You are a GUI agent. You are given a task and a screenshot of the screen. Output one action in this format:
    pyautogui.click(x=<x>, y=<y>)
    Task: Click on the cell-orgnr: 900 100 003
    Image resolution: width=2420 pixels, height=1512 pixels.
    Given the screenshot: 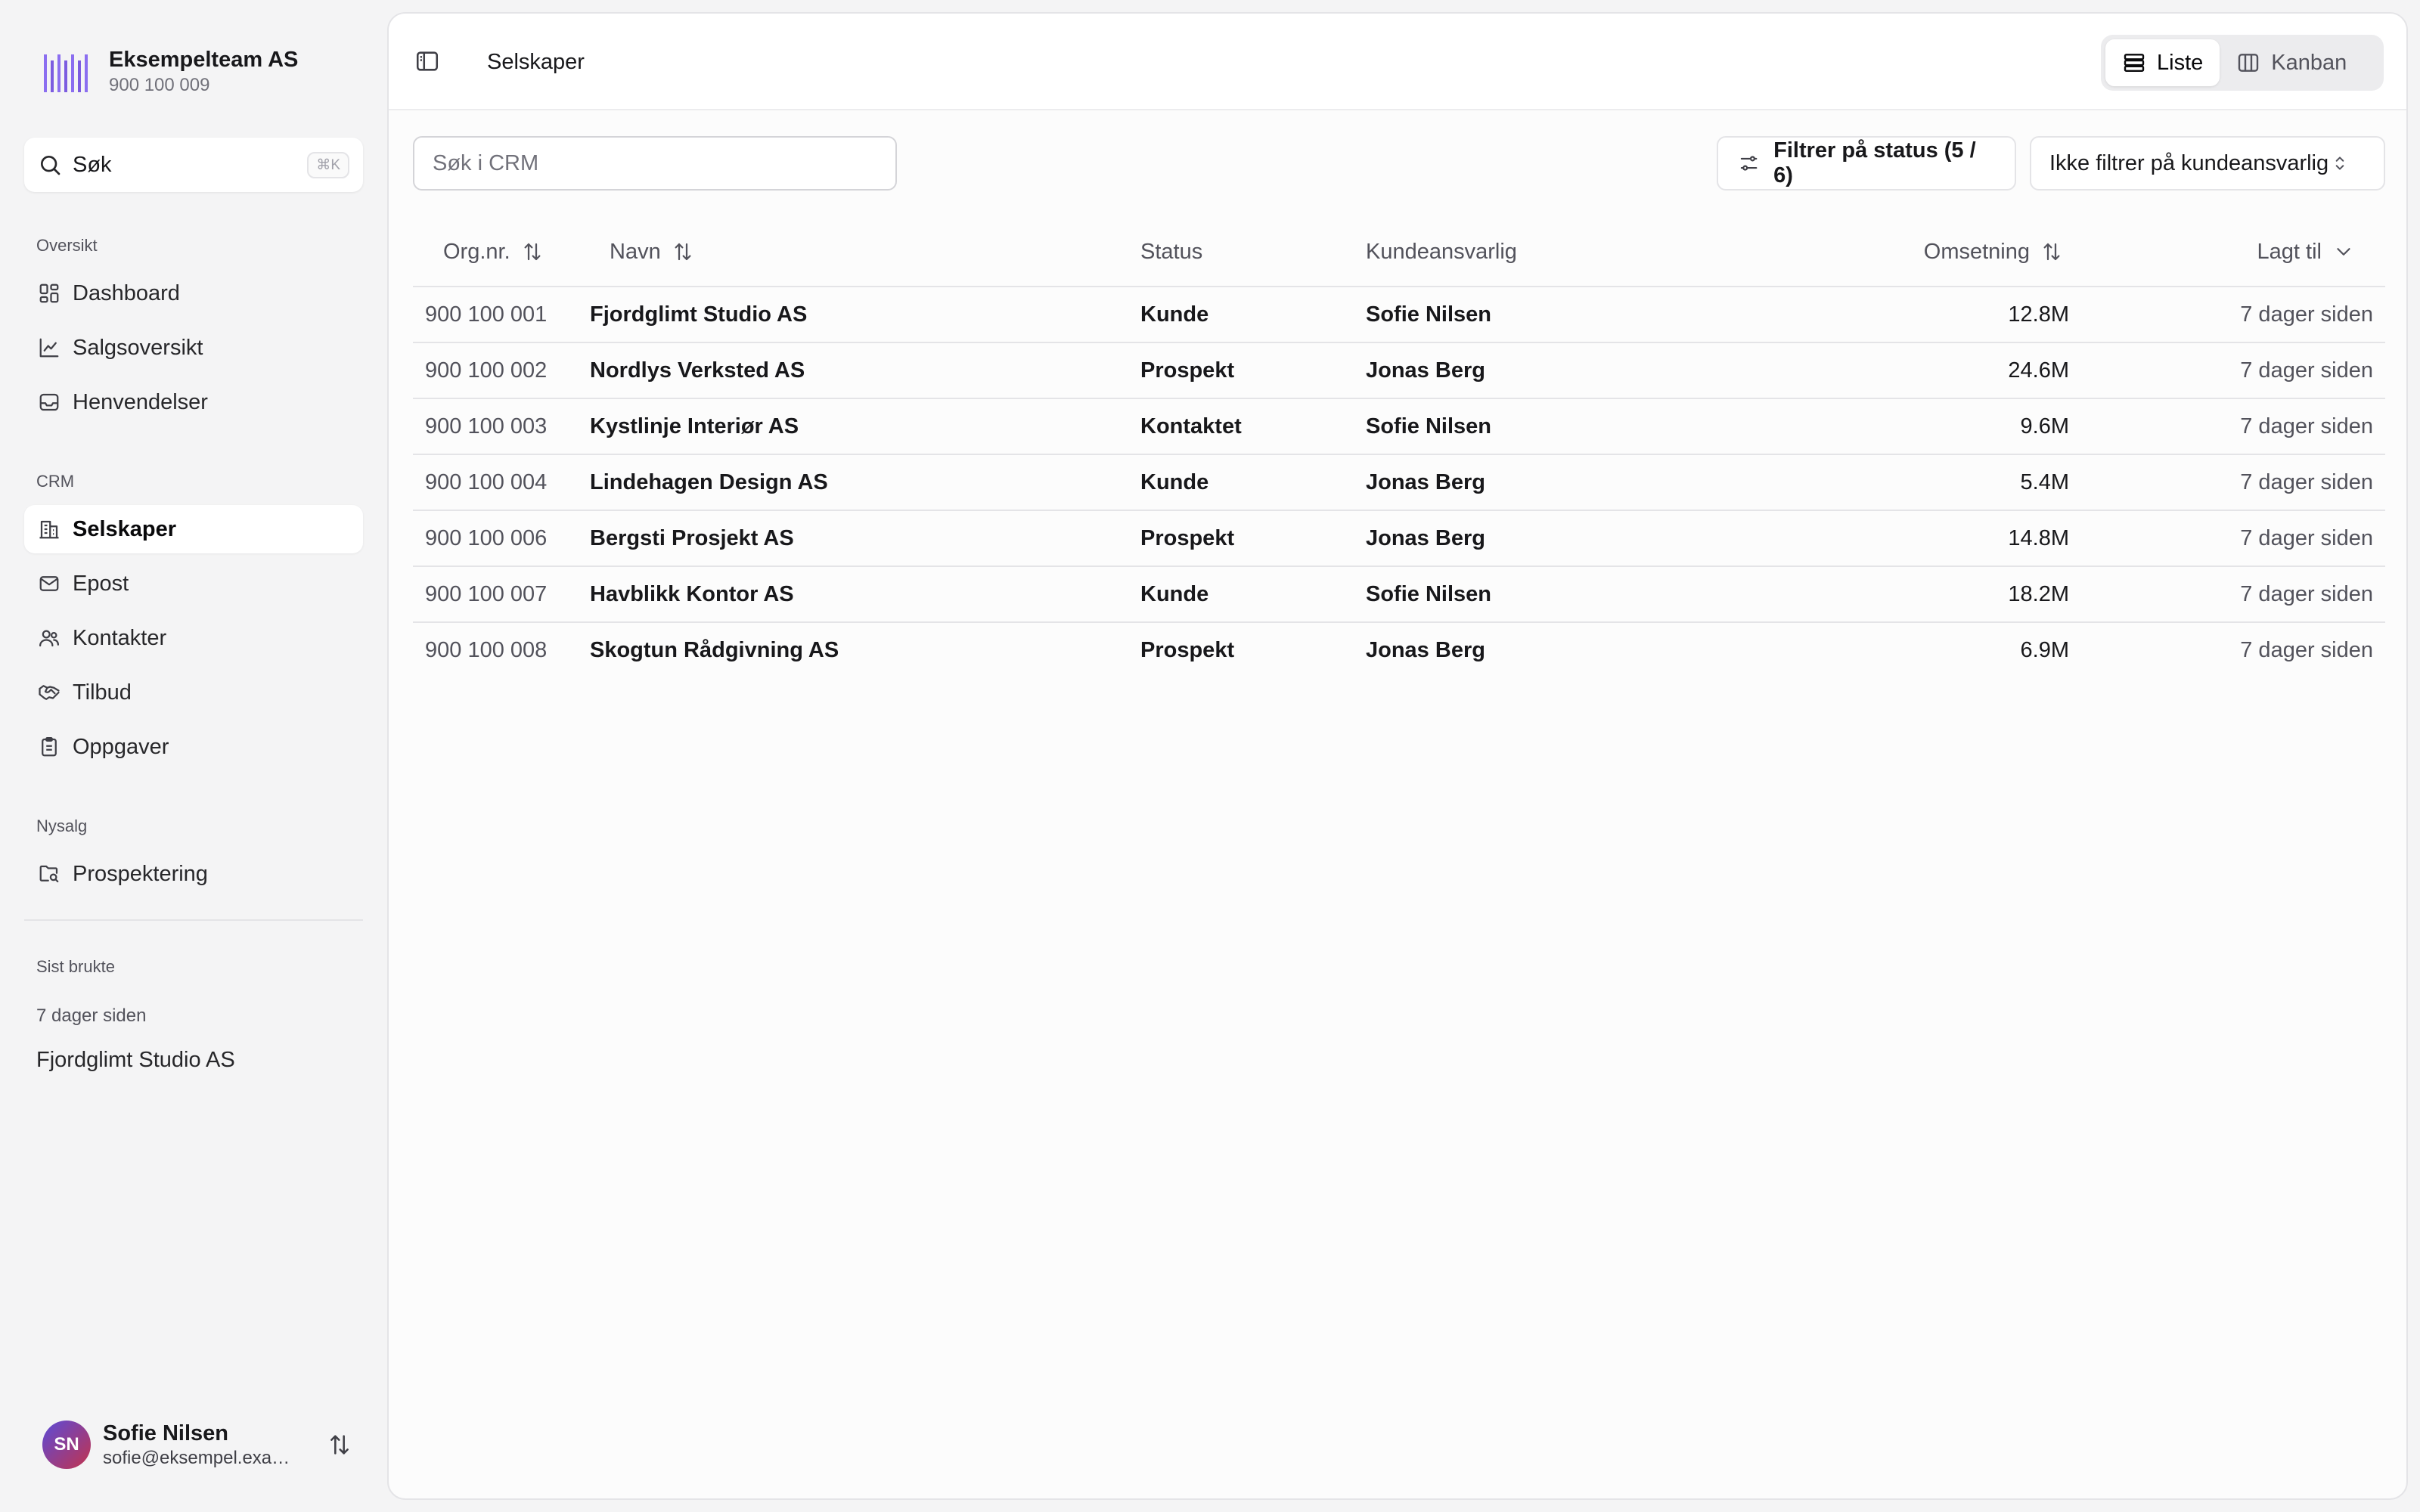 What is the action you would take?
    pyautogui.click(x=486, y=426)
    